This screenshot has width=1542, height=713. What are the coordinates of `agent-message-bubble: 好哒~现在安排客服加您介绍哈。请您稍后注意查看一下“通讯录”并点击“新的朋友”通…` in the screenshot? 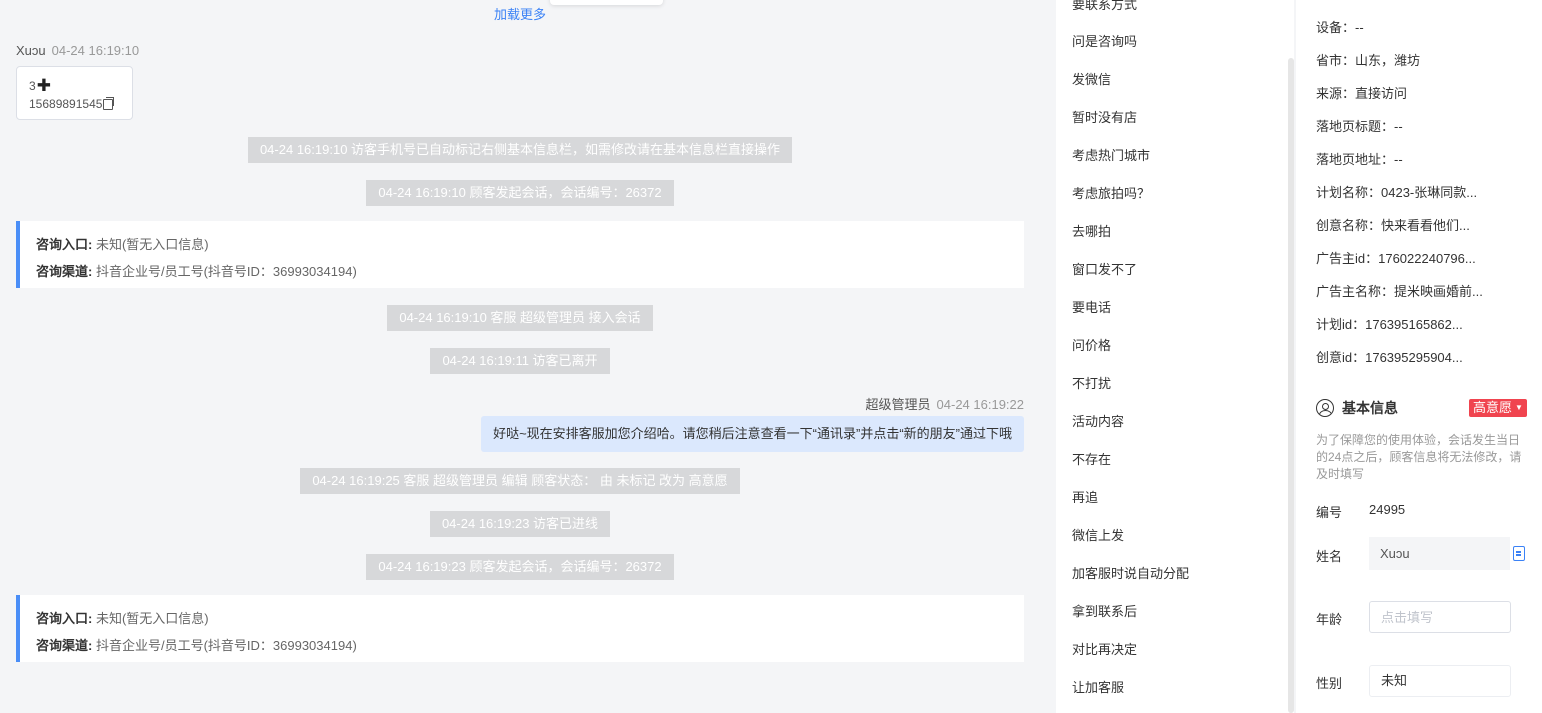 It's located at (752, 434).